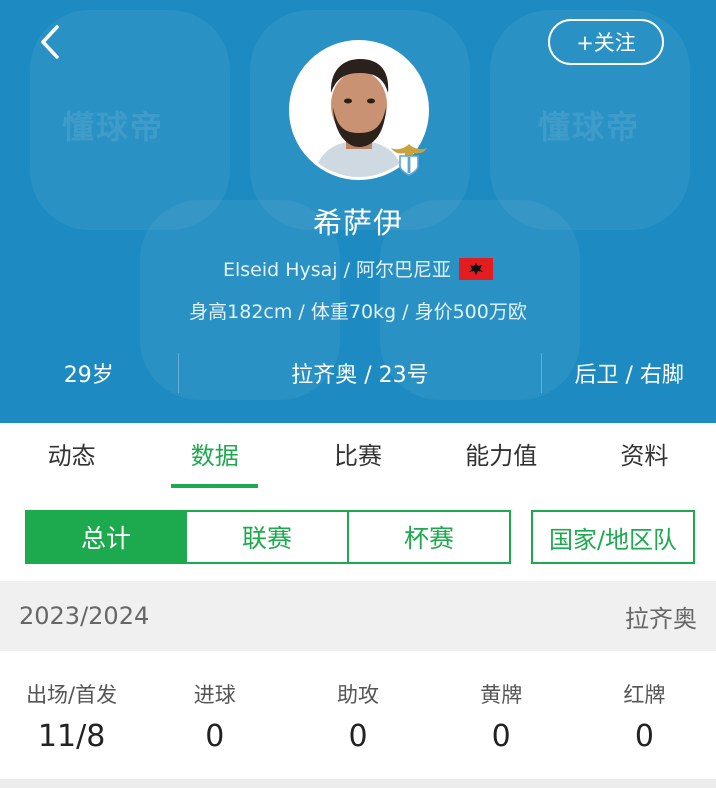 The height and width of the screenshot is (788, 716). What do you see at coordinates (72, 695) in the screenshot?
I see `stat-label: 出场/首发` at bounding box center [72, 695].